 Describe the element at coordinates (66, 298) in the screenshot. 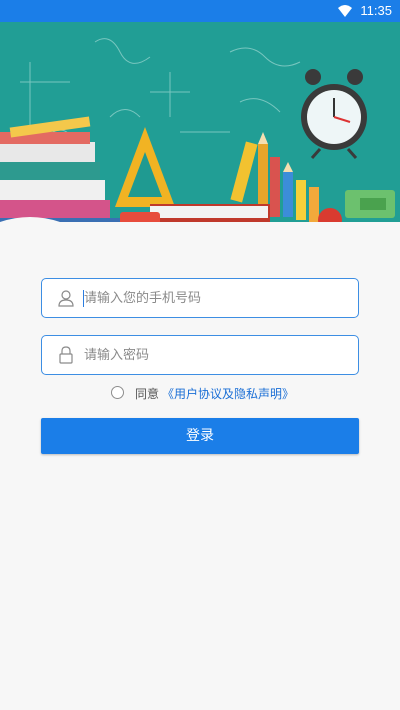

I see `user-icon` at that location.